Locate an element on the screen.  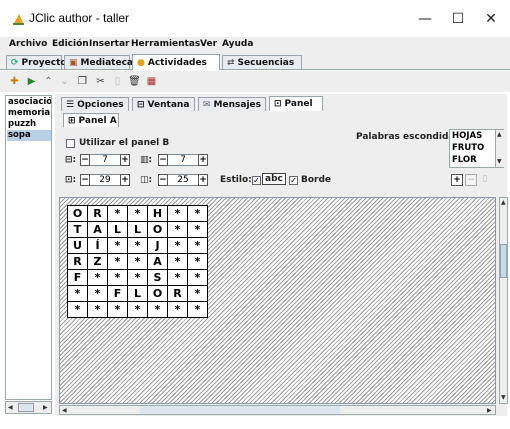
menu-archivo: Archivo is located at coordinates (28, 44).